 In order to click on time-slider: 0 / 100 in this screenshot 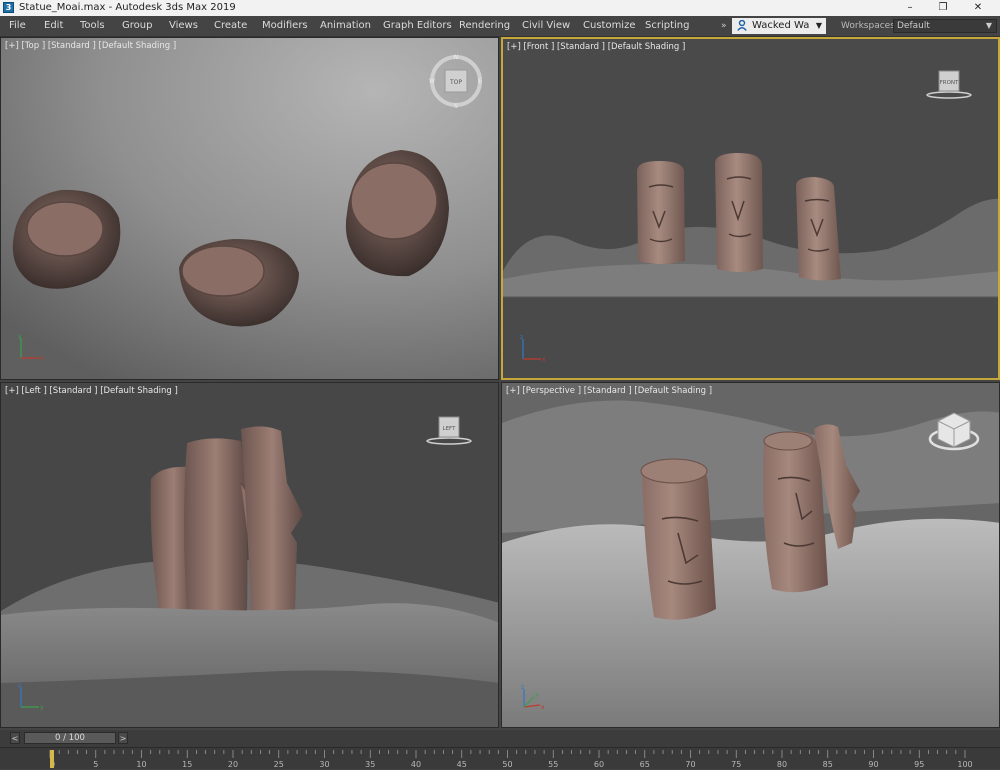, I will do `click(70, 738)`.